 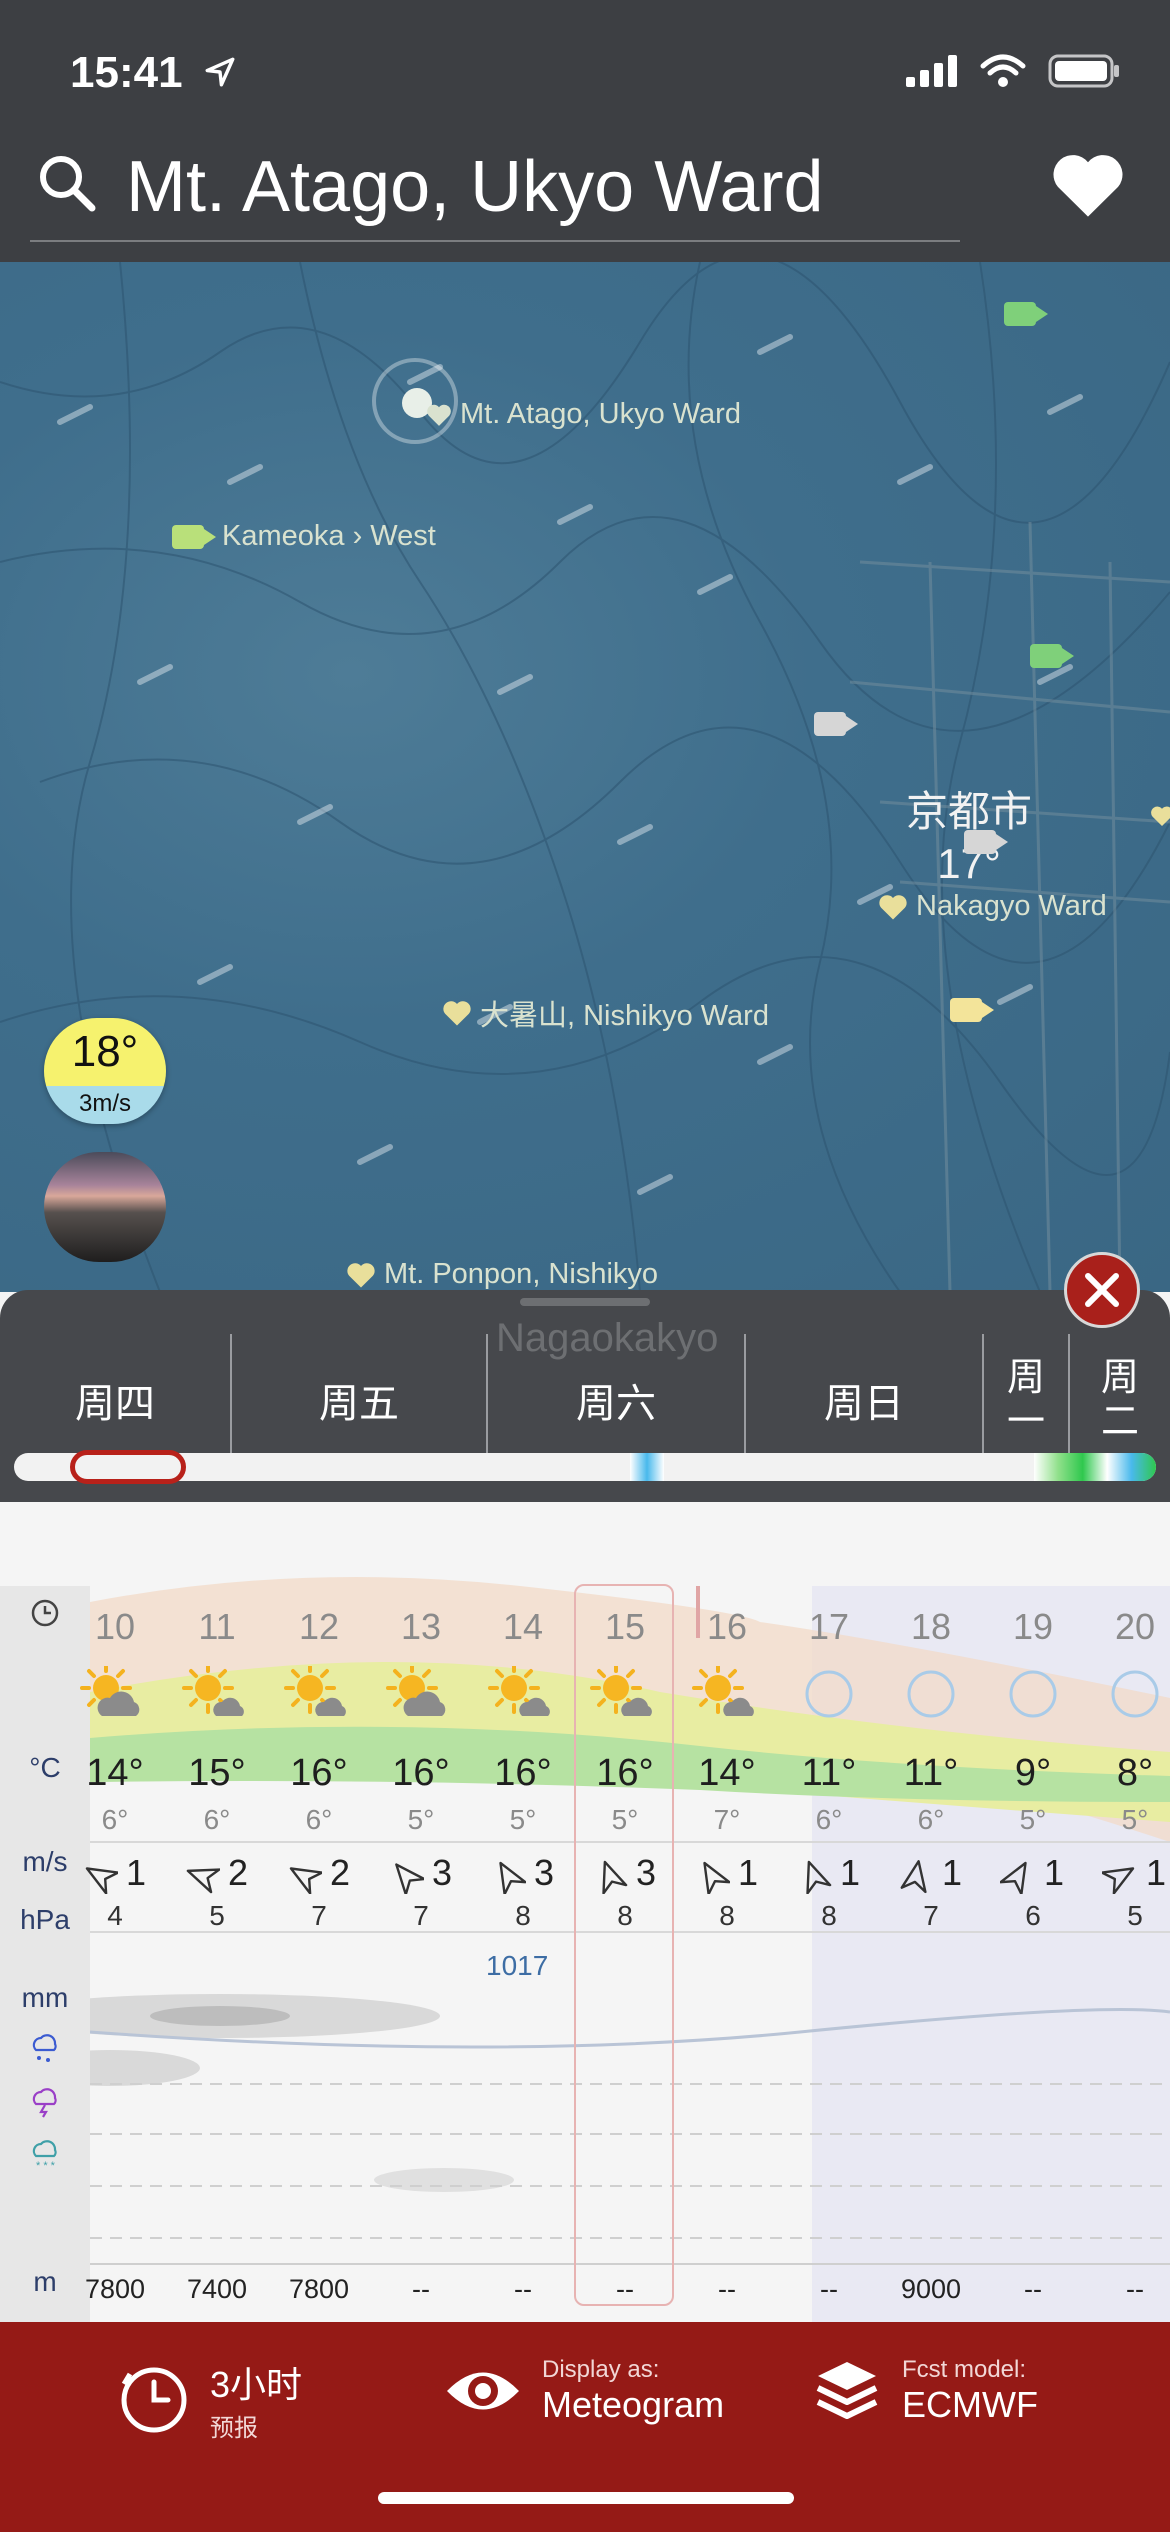 I want to click on day-tab-sun: 周日, so click(x=865, y=1400).